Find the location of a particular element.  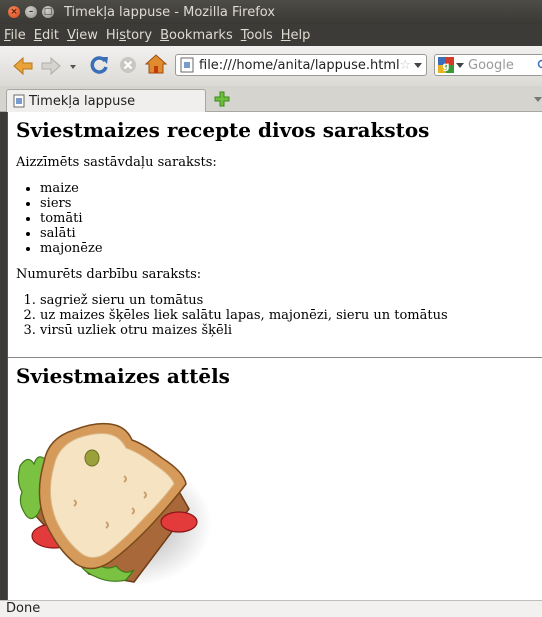

menu-help: Help is located at coordinates (296, 35).